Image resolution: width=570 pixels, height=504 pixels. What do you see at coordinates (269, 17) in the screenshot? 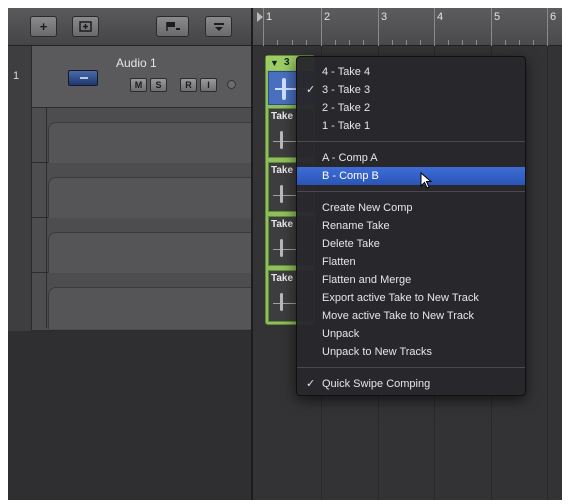
I see `ruler-mark: 1` at bounding box center [269, 17].